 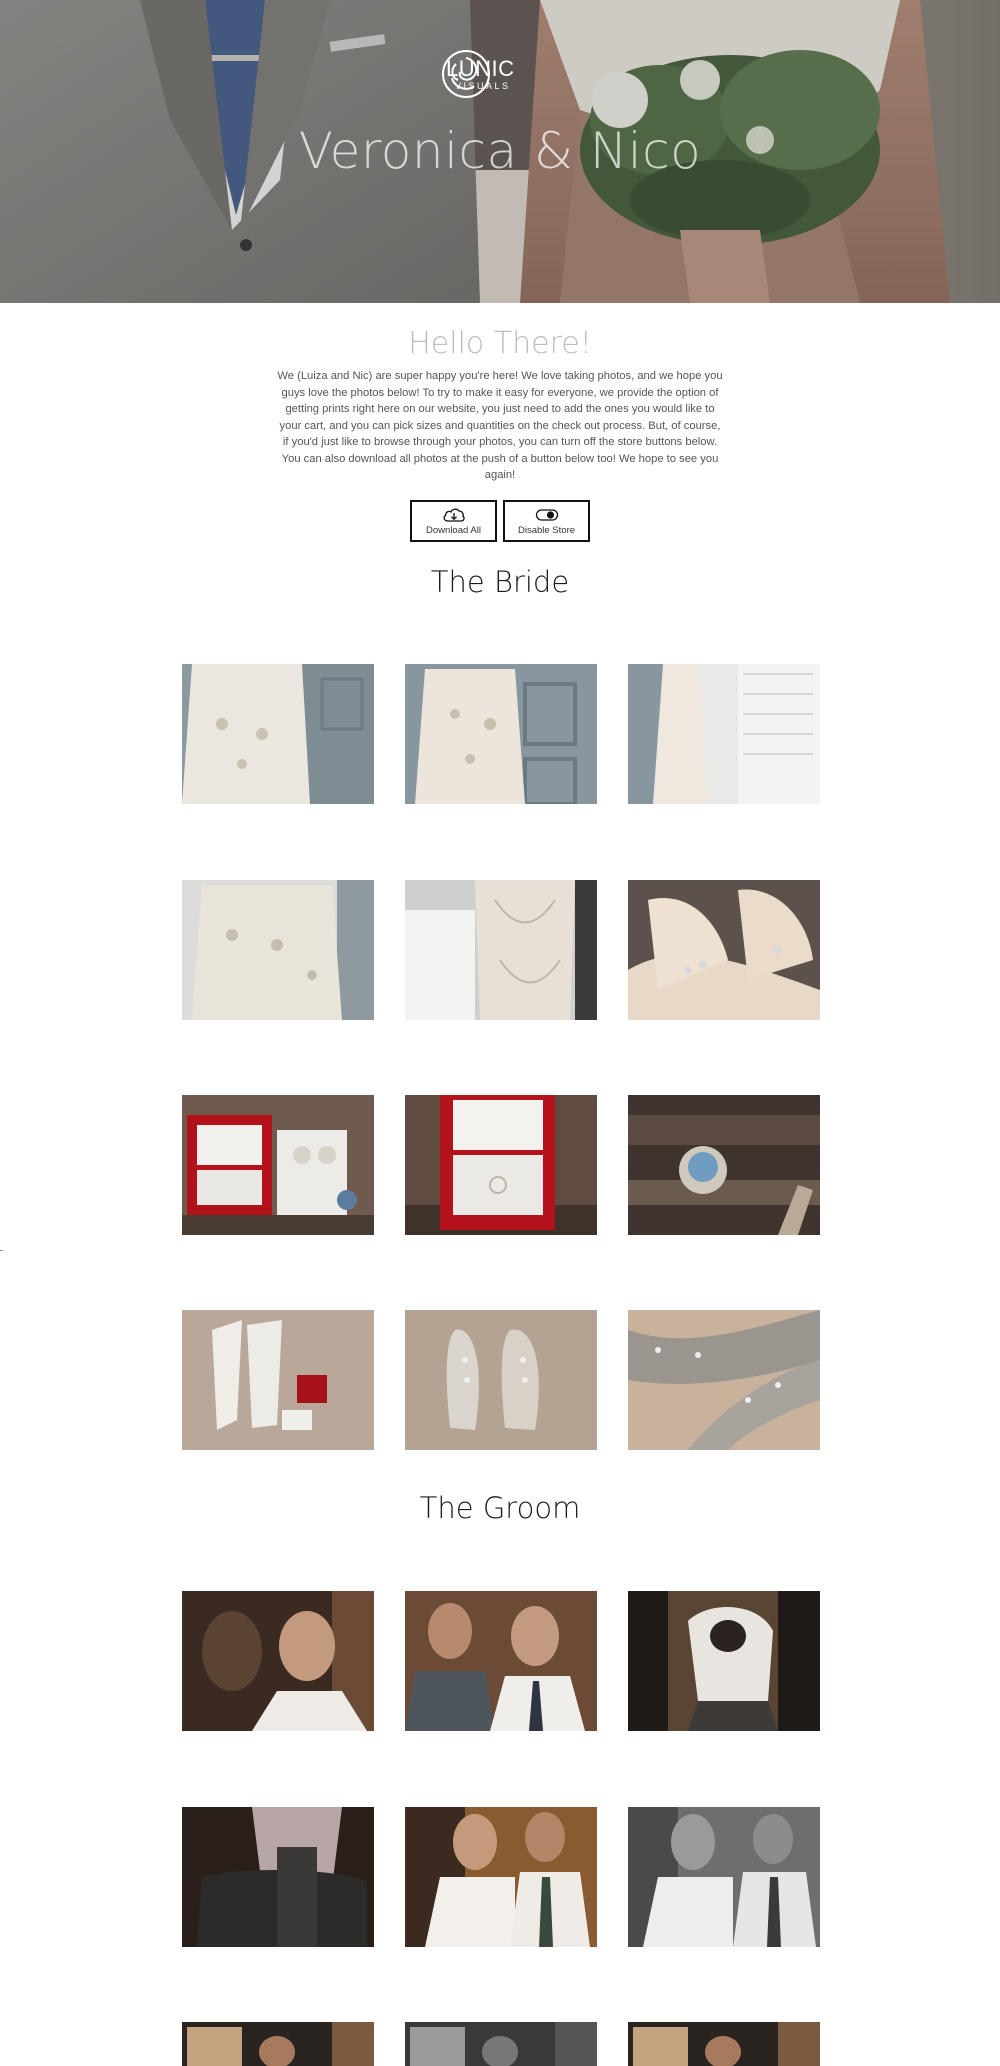 What do you see at coordinates (466, 74) in the screenshot?
I see `lunic-logo-icon` at bounding box center [466, 74].